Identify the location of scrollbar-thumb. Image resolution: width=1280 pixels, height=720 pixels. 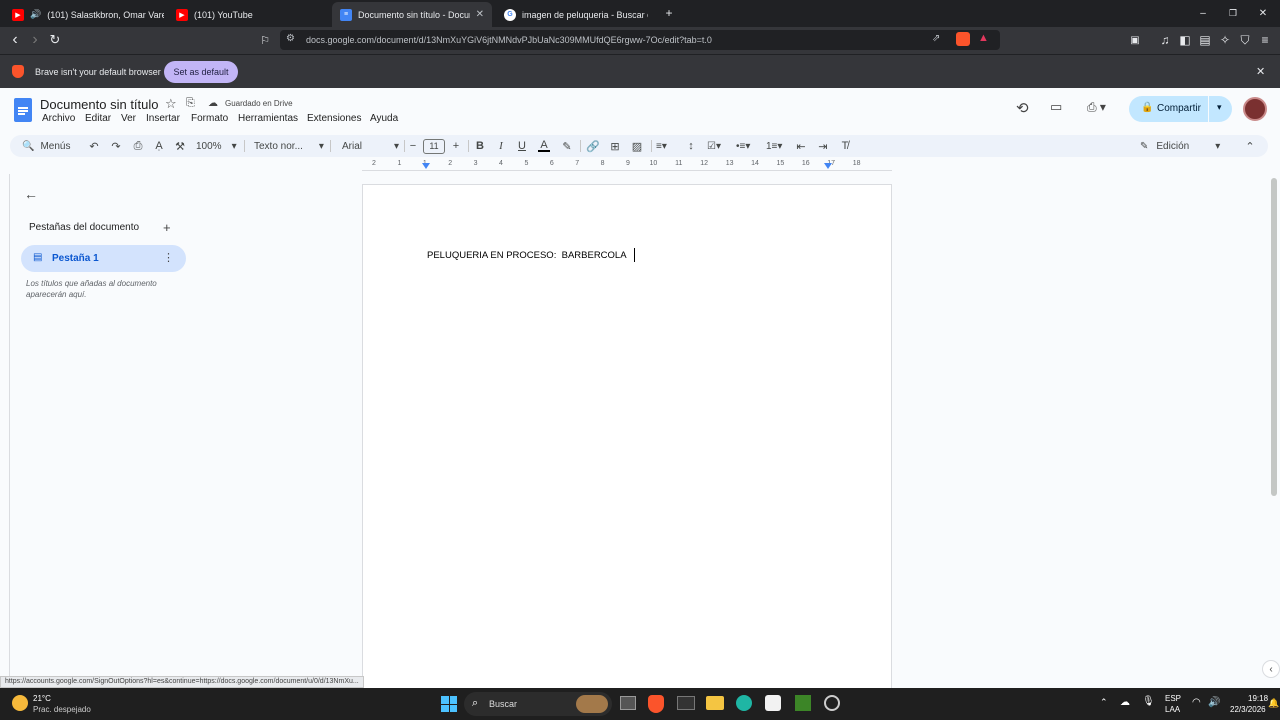
(1274, 337).